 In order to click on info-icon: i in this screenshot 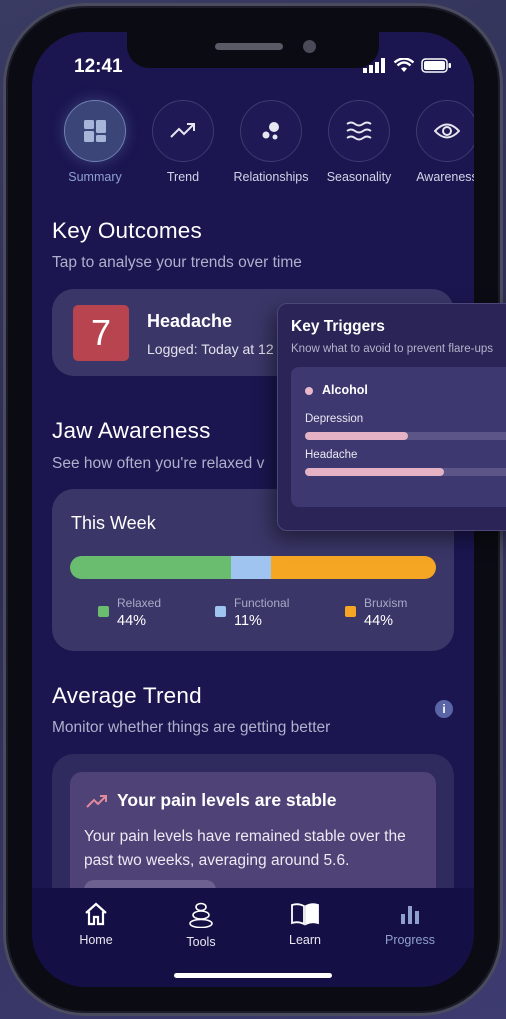, I will do `click(444, 709)`.